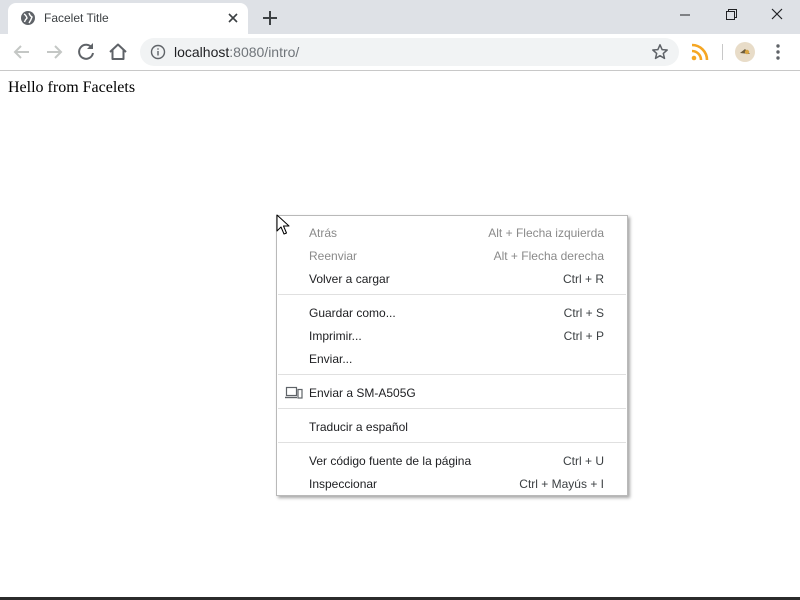 Image resolution: width=800 pixels, height=600 pixels. What do you see at coordinates (118, 52) in the screenshot?
I see `home-icon` at bounding box center [118, 52].